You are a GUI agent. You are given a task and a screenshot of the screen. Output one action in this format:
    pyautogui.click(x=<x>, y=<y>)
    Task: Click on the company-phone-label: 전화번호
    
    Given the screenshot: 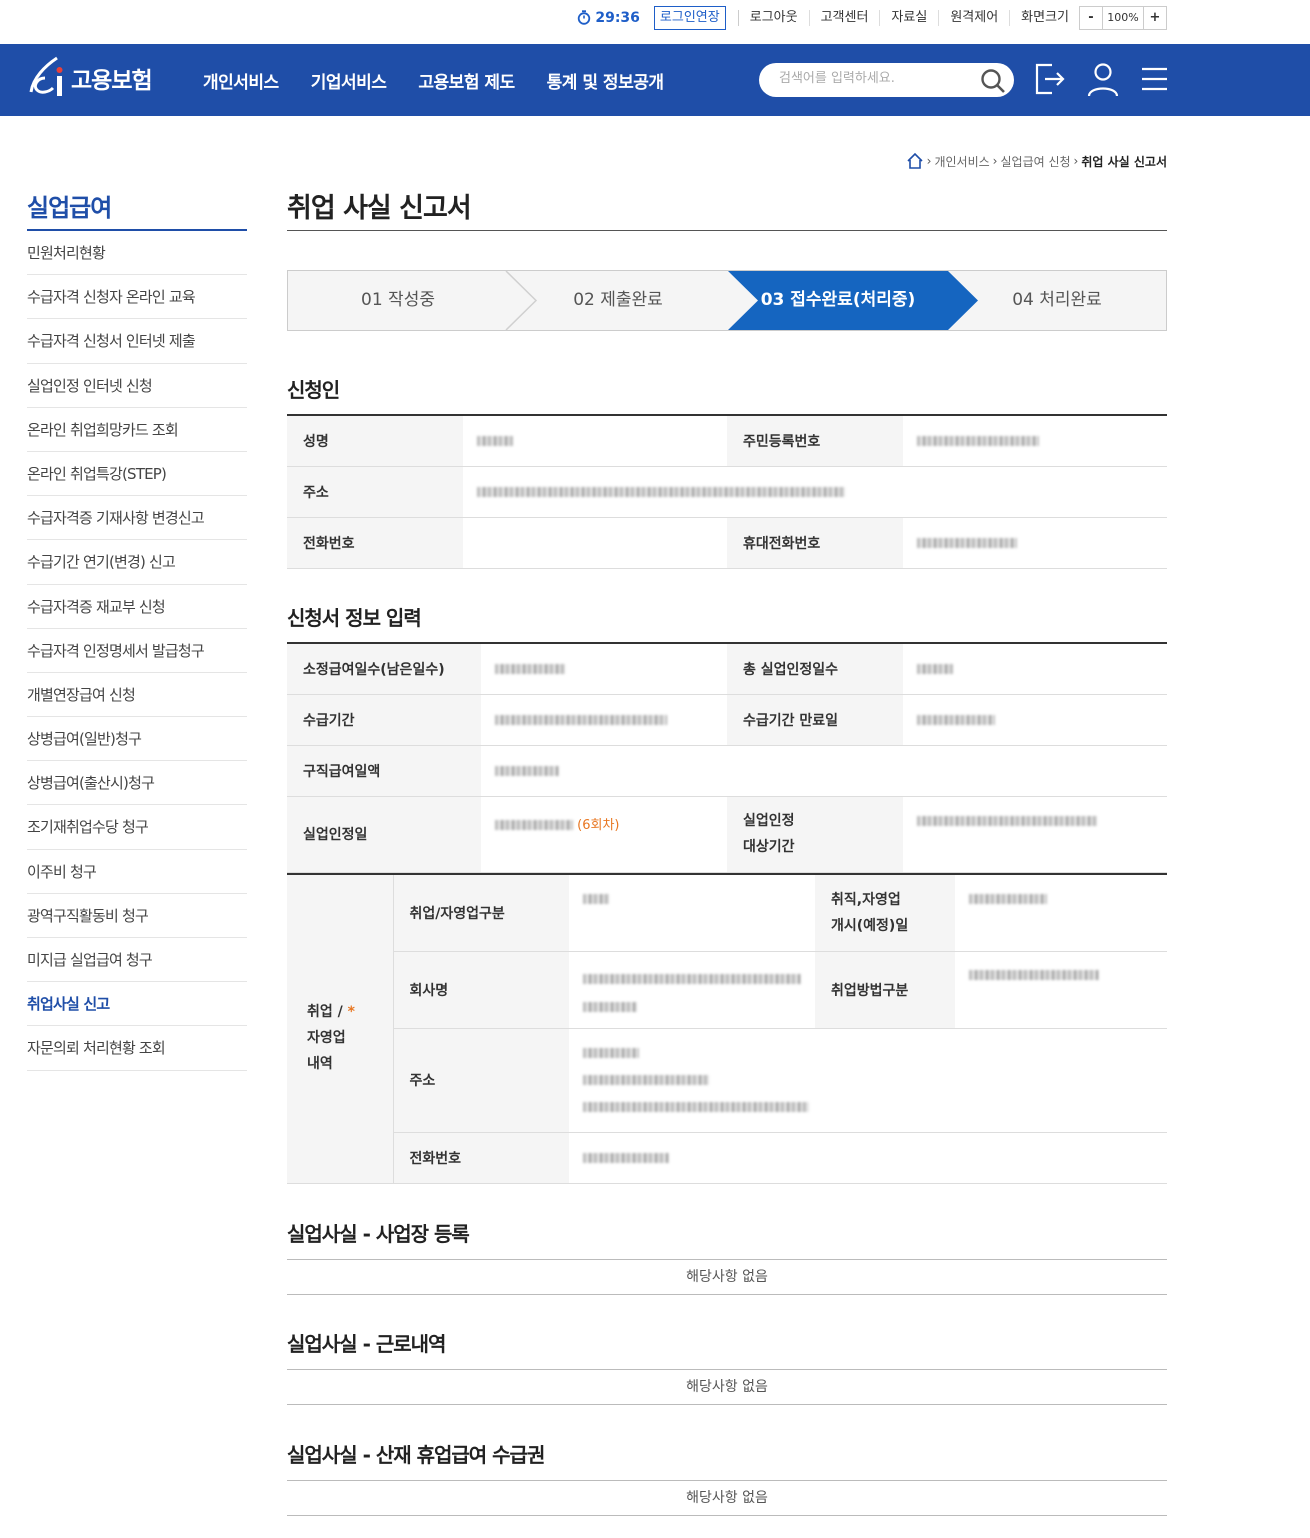 What is the action you would take?
    pyautogui.click(x=481, y=1158)
    